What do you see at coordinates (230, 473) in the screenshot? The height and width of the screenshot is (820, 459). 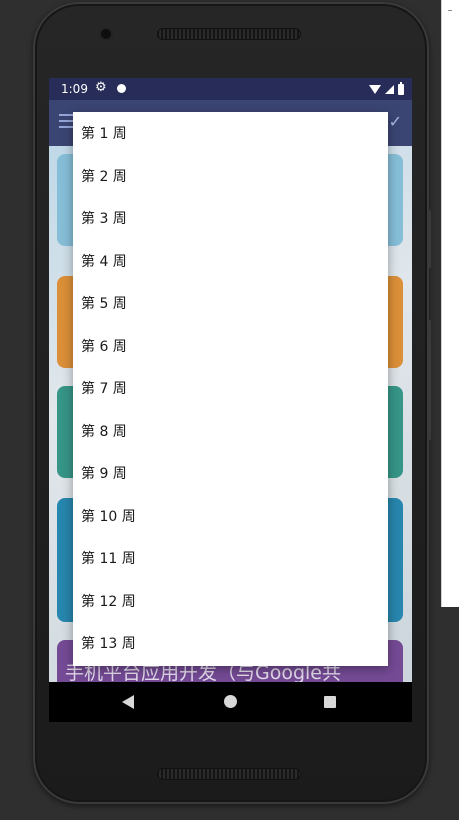 I see `week-menu-item: 第 9 周` at bounding box center [230, 473].